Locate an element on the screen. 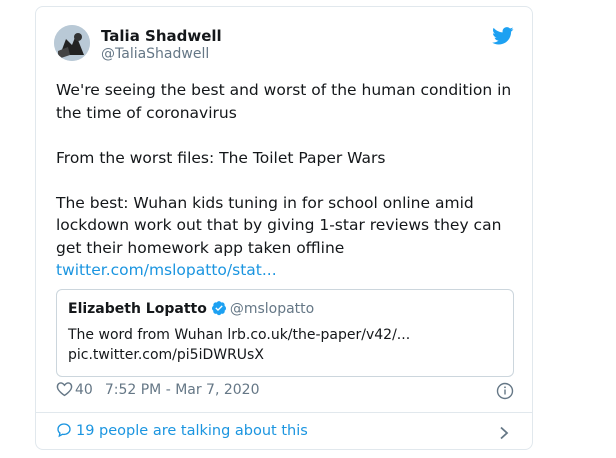 Image resolution: width=616 pixels, height=458 pixels. verified-badge-icon is located at coordinates (219, 308).